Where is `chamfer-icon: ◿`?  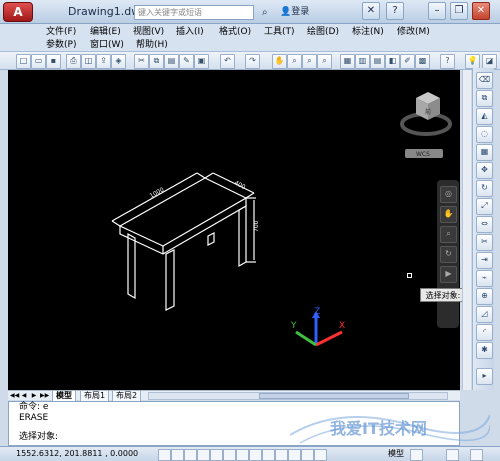 chamfer-icon: ◿ is located at coordinates (484, 314).